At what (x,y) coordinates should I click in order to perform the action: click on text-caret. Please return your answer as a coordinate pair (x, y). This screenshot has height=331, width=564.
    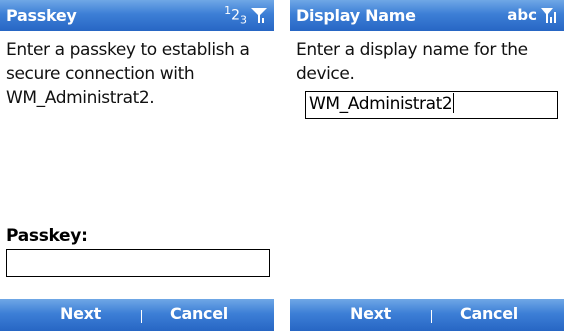
    Looking at the image, I should click on (454, 103).